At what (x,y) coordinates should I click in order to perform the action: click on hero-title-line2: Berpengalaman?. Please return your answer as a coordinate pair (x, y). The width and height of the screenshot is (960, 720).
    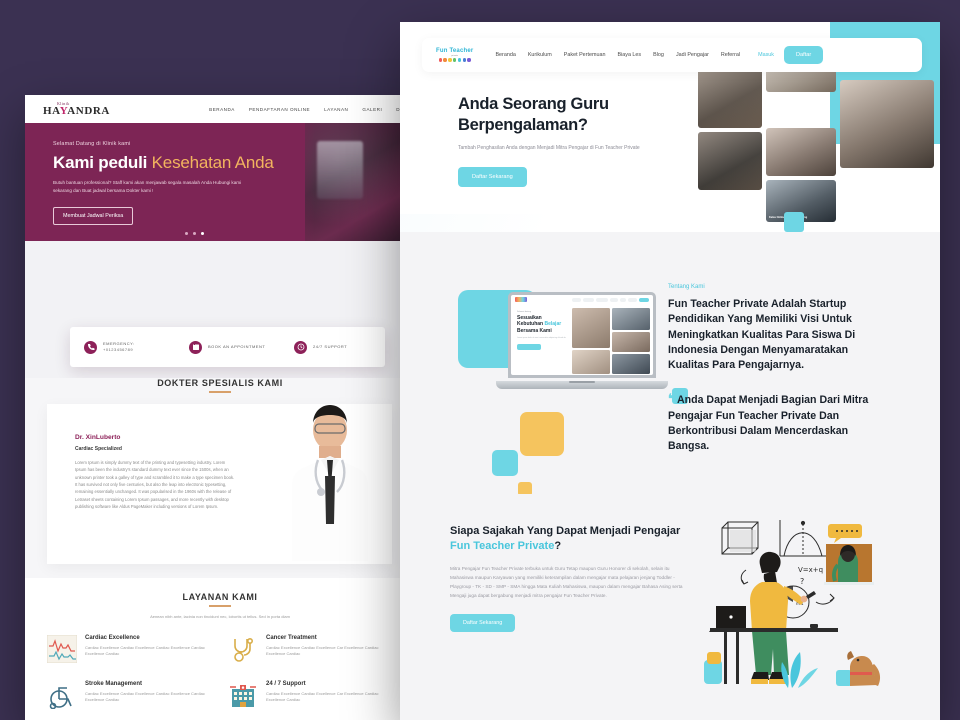
    Looking at the image, I should click on (523, 124).